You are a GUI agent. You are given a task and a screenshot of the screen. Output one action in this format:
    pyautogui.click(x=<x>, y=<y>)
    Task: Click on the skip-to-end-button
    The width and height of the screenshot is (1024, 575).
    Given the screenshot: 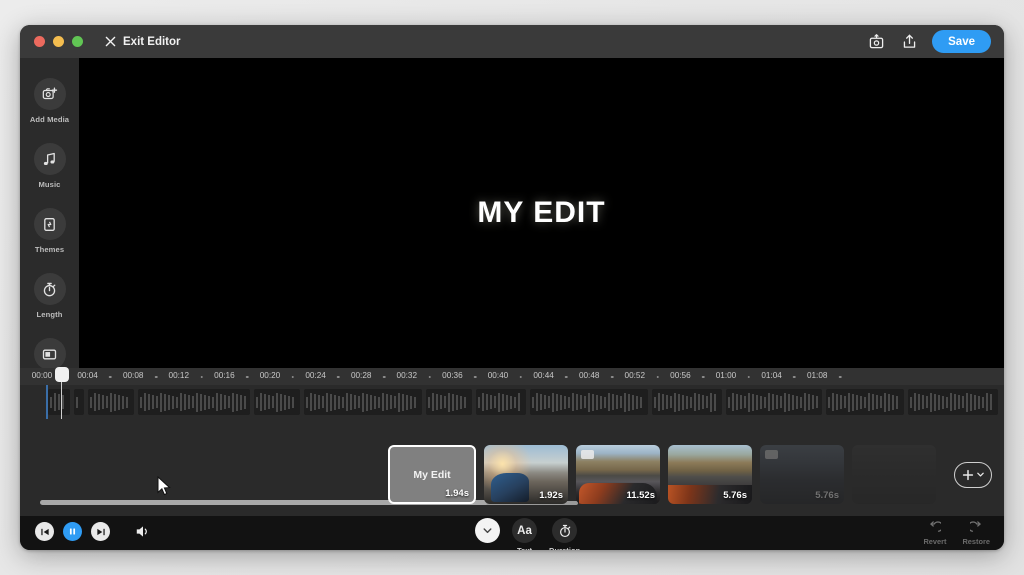 What is the action you would take?
    pyautogui.click(x=100, y=531)
    